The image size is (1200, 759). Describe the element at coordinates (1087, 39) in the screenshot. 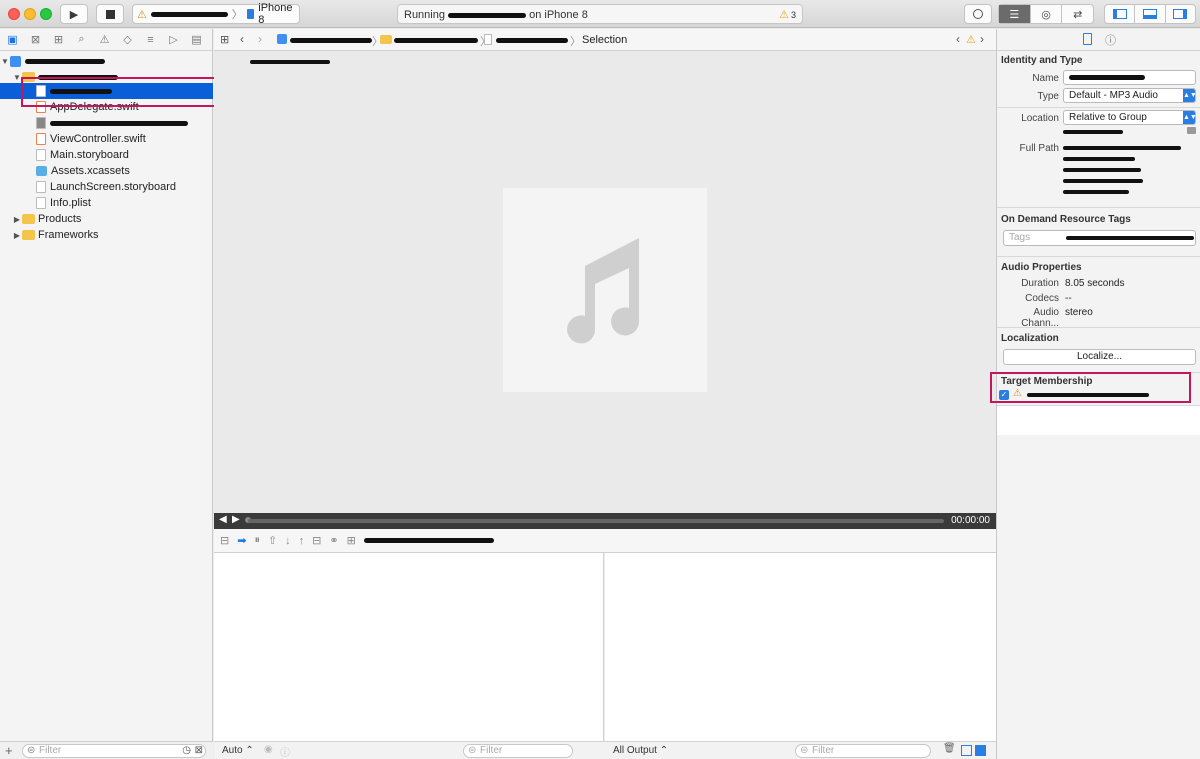

I see `file-inspector-icon` at that location.